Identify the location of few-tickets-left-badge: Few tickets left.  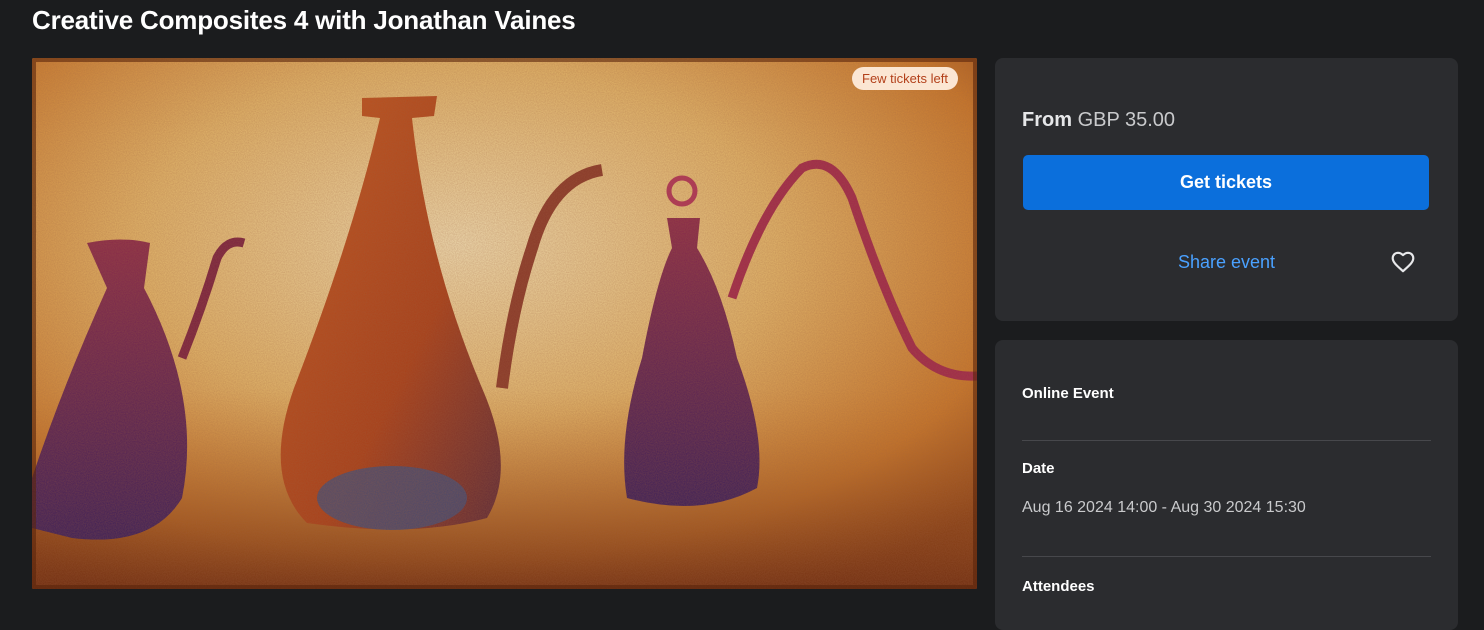
(905, 78).